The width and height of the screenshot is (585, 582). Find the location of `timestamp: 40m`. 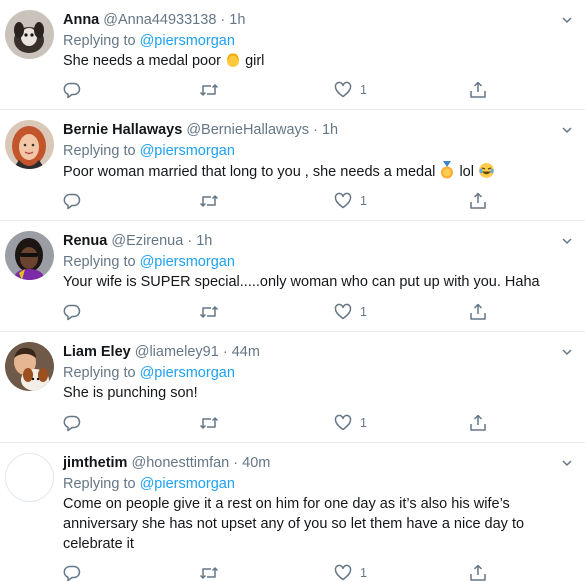

timestamp: 40m is located at coordinates (256, 463).